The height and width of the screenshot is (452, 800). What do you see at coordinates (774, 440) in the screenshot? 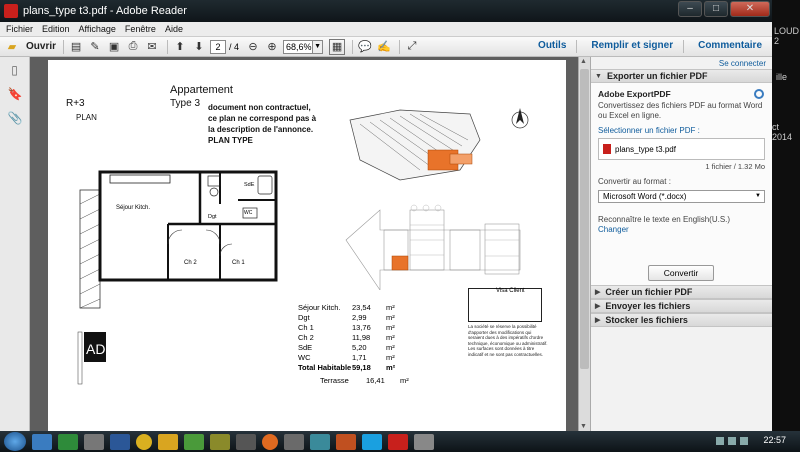
I see `clock: 22:57` at bounding box center [774, 440].